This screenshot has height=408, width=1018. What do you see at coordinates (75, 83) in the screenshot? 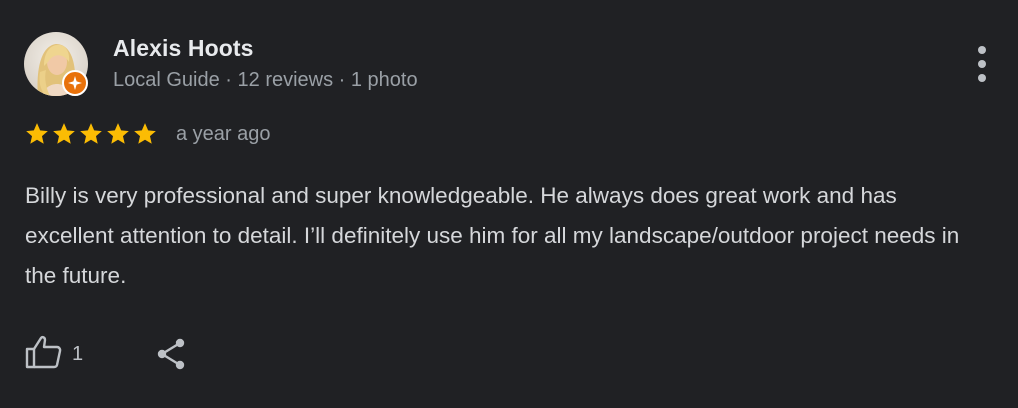
I see `local-guide-badge-icon` at bounding box center [75, 83].